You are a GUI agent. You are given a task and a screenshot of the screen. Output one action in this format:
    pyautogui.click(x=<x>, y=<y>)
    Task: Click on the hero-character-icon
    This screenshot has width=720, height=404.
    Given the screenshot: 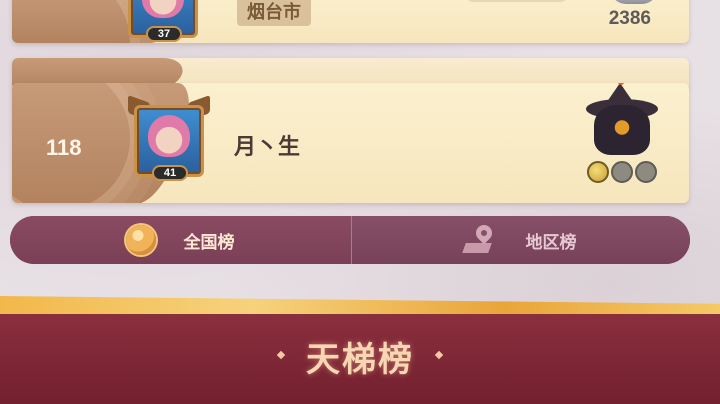 What is the action you would take?
    pyautogui.click(x=622, y=125)
    